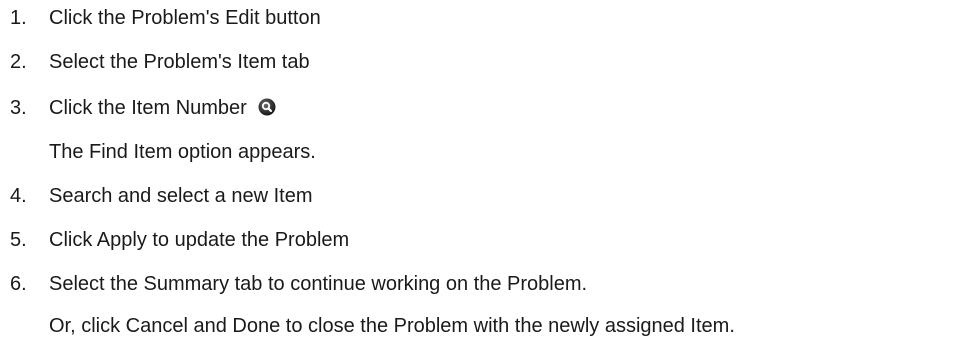 This screenshot has width=963, height=353. What do you see at coordinates (18, 62) in the screenshot?
I see `step-number: 2.` at bounding box center [18, 62].